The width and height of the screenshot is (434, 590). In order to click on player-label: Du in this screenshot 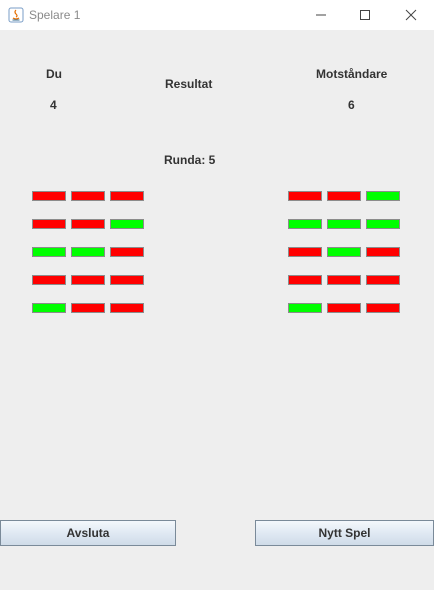, I will do `click(54, 74)`.